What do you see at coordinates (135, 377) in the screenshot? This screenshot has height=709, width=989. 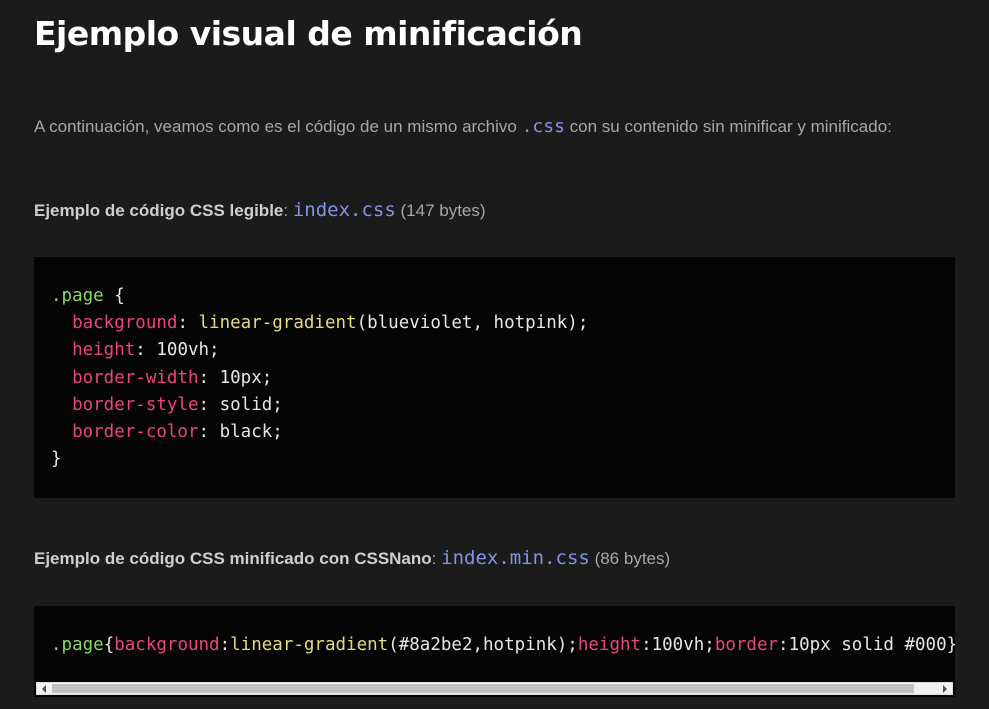 I see `code-prop-border-width: border-width` at bounding box center [135, 377].